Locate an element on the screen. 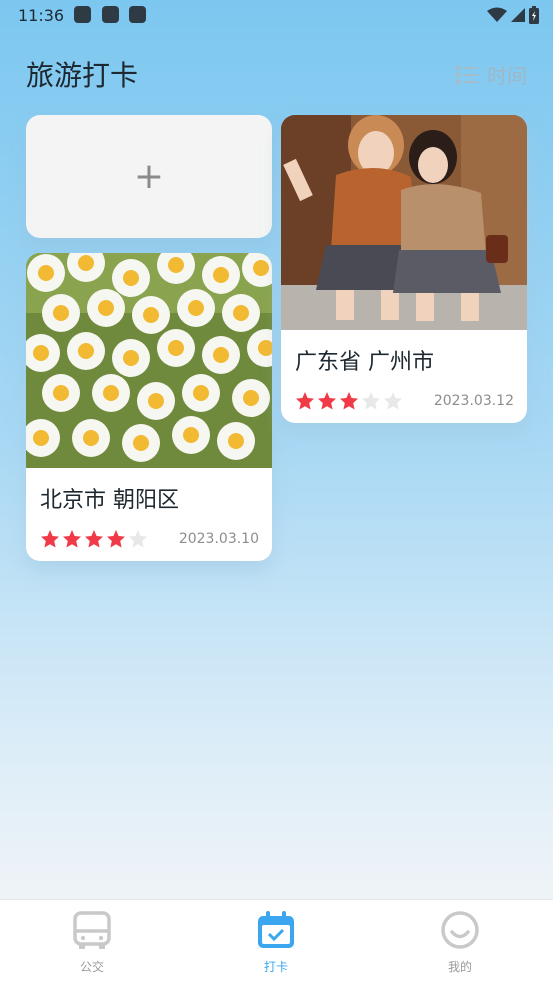  status-indicators is located at coordinates (513, 15).